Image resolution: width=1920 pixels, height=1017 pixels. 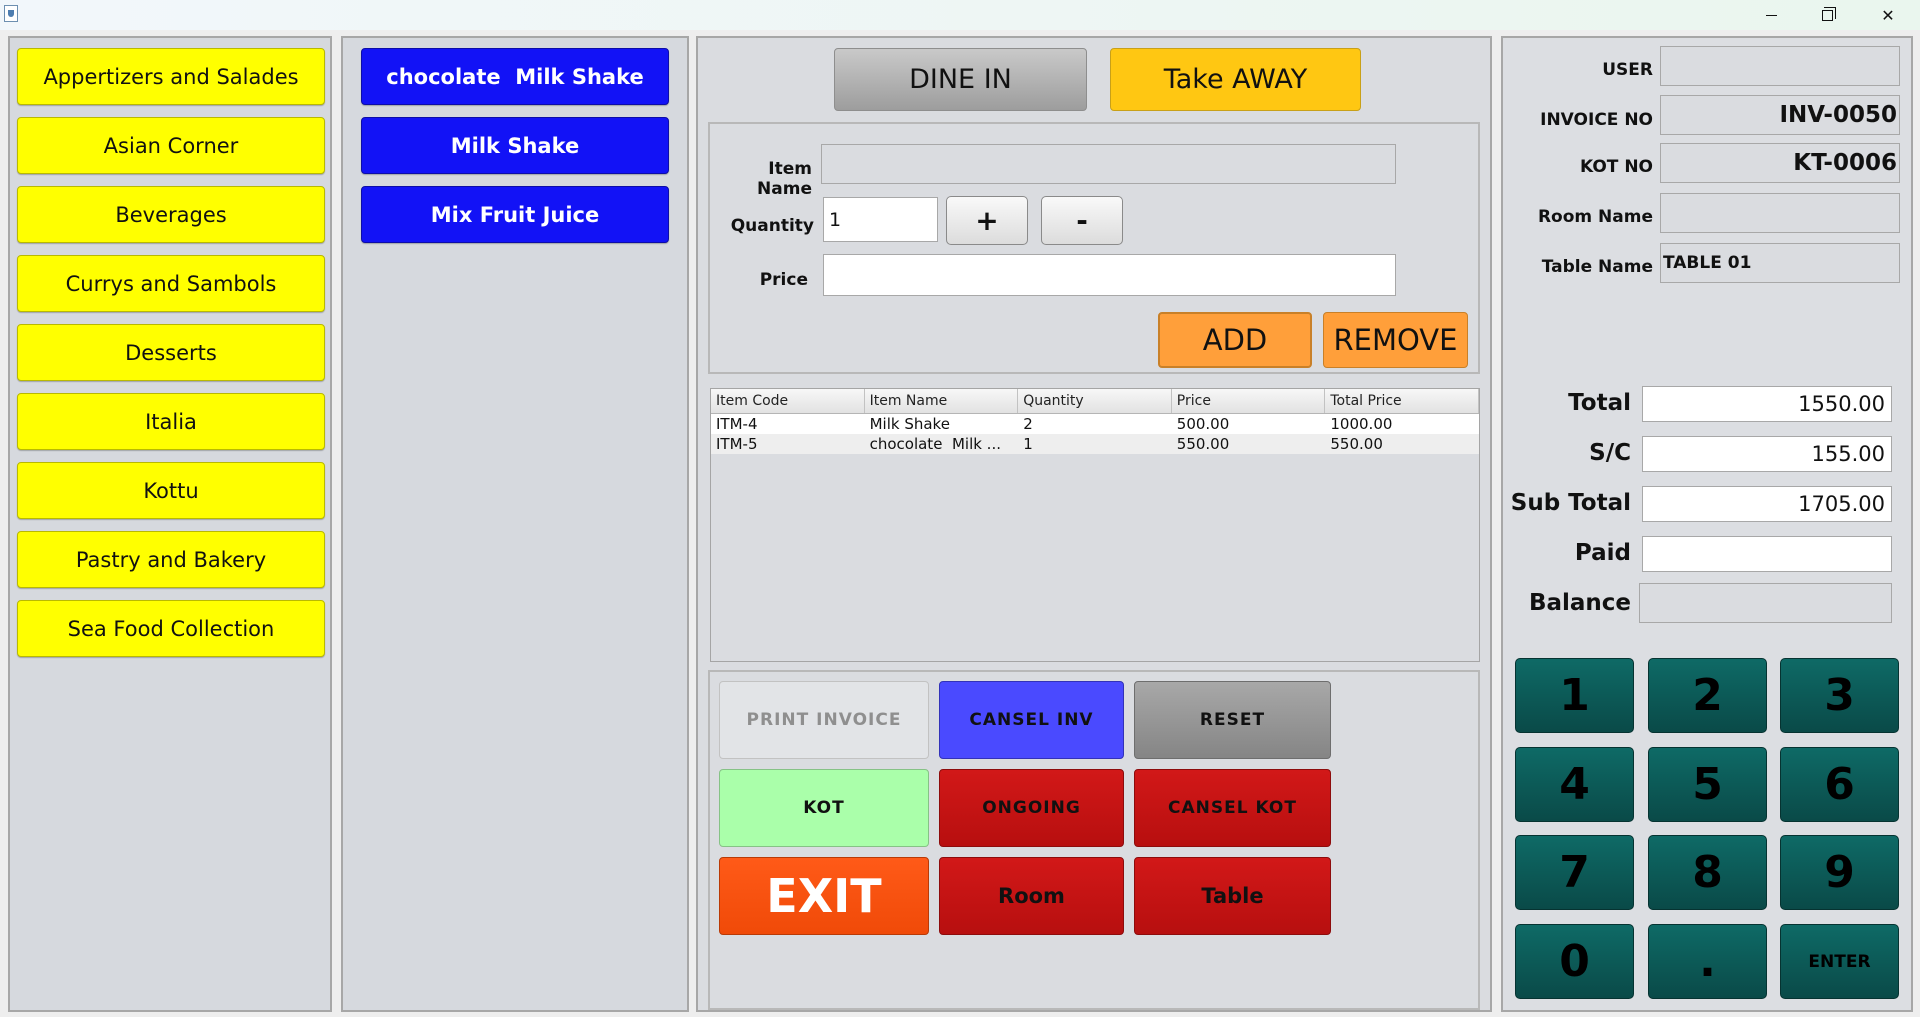 What do you see at coordinates (1095, 444) in the screenshot?
I see `table-row: ITM-5 chocolate Milk ... 1 550.00 550.00` at bounding box center [1095, 444].